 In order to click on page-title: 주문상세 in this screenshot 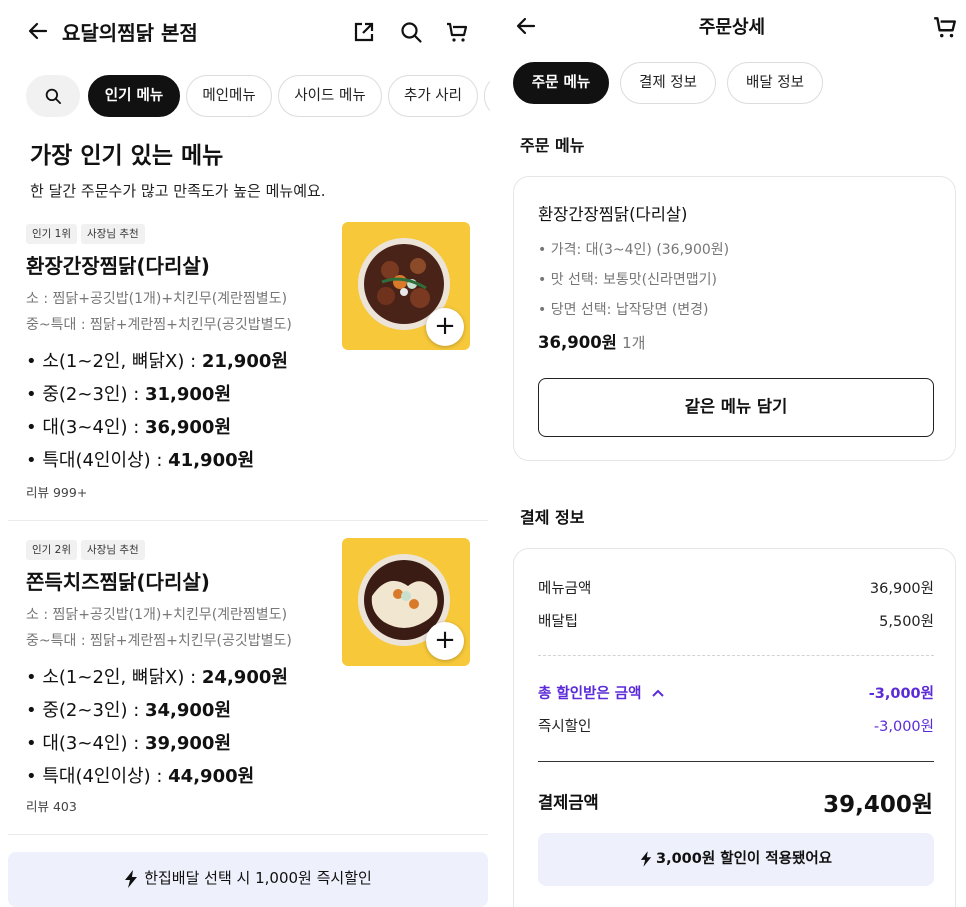, I will do `click(732, 27)`.